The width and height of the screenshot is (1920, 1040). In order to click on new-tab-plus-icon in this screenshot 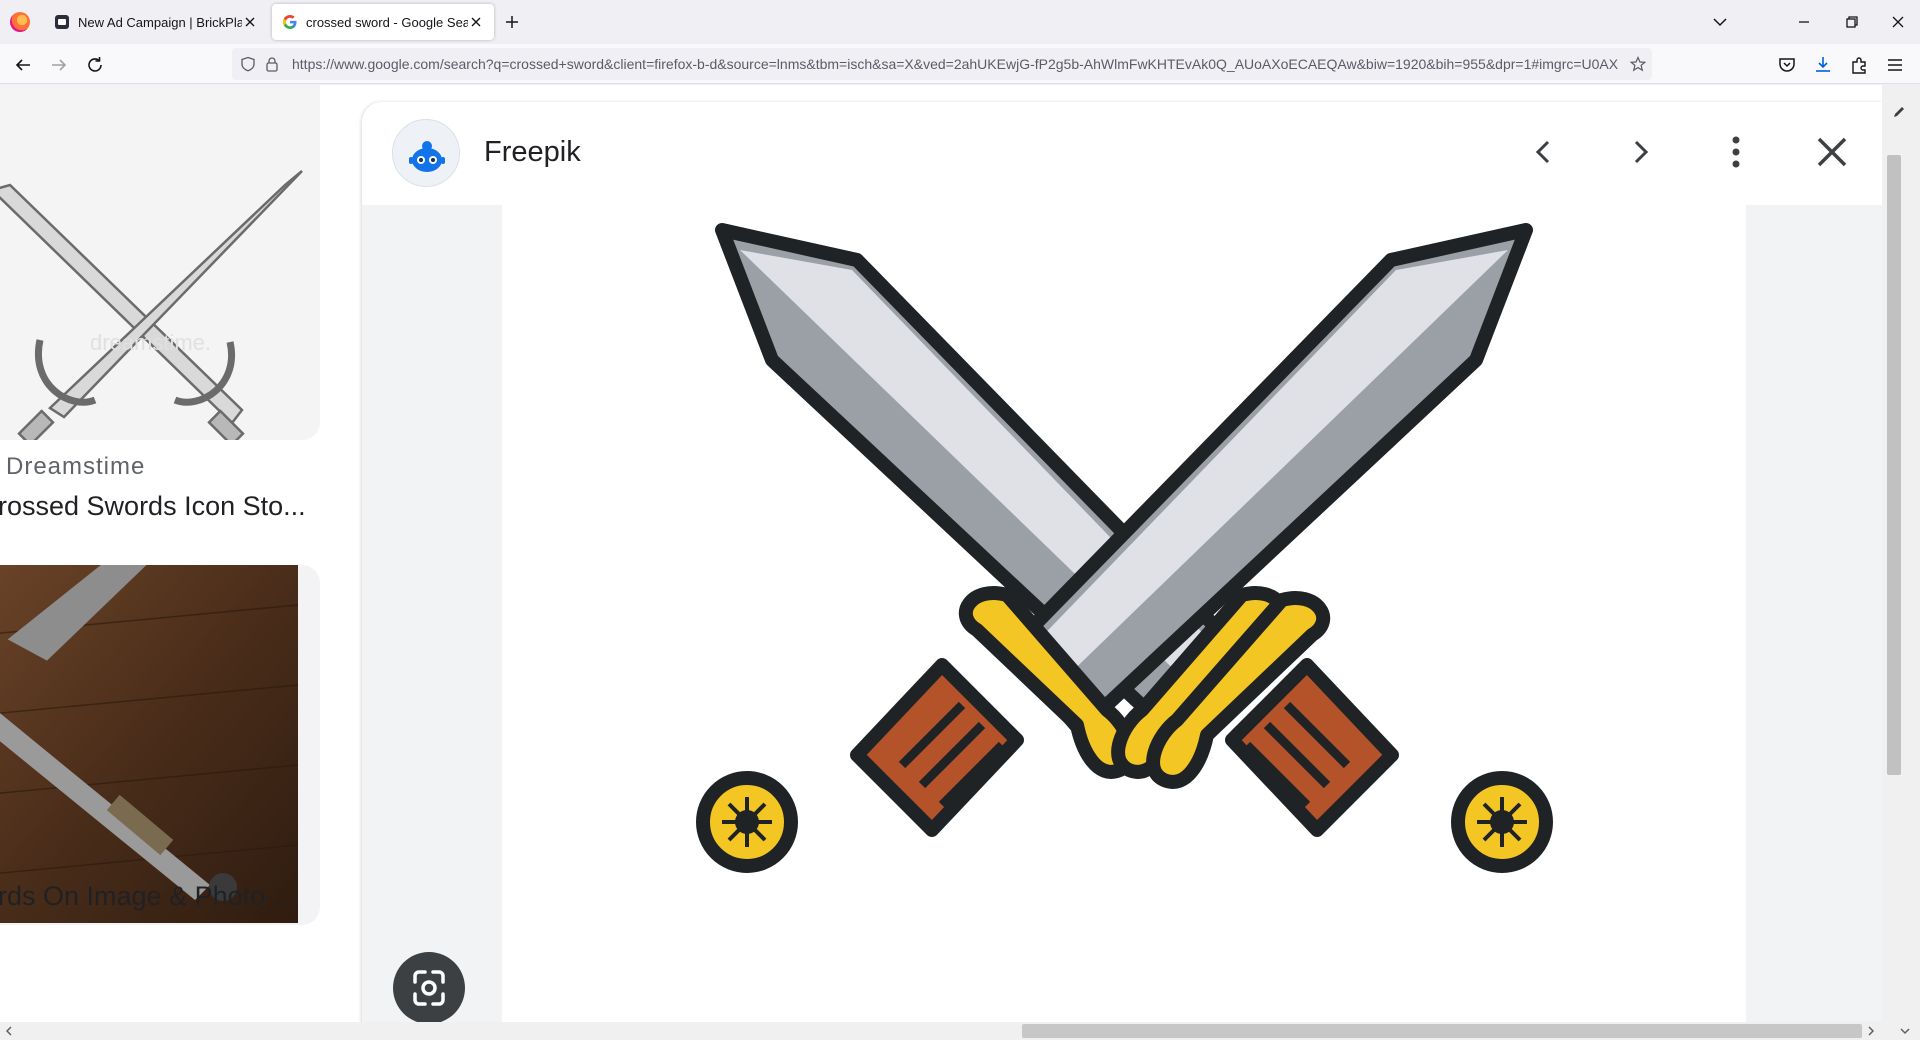, I will do `click(512, 22)`.